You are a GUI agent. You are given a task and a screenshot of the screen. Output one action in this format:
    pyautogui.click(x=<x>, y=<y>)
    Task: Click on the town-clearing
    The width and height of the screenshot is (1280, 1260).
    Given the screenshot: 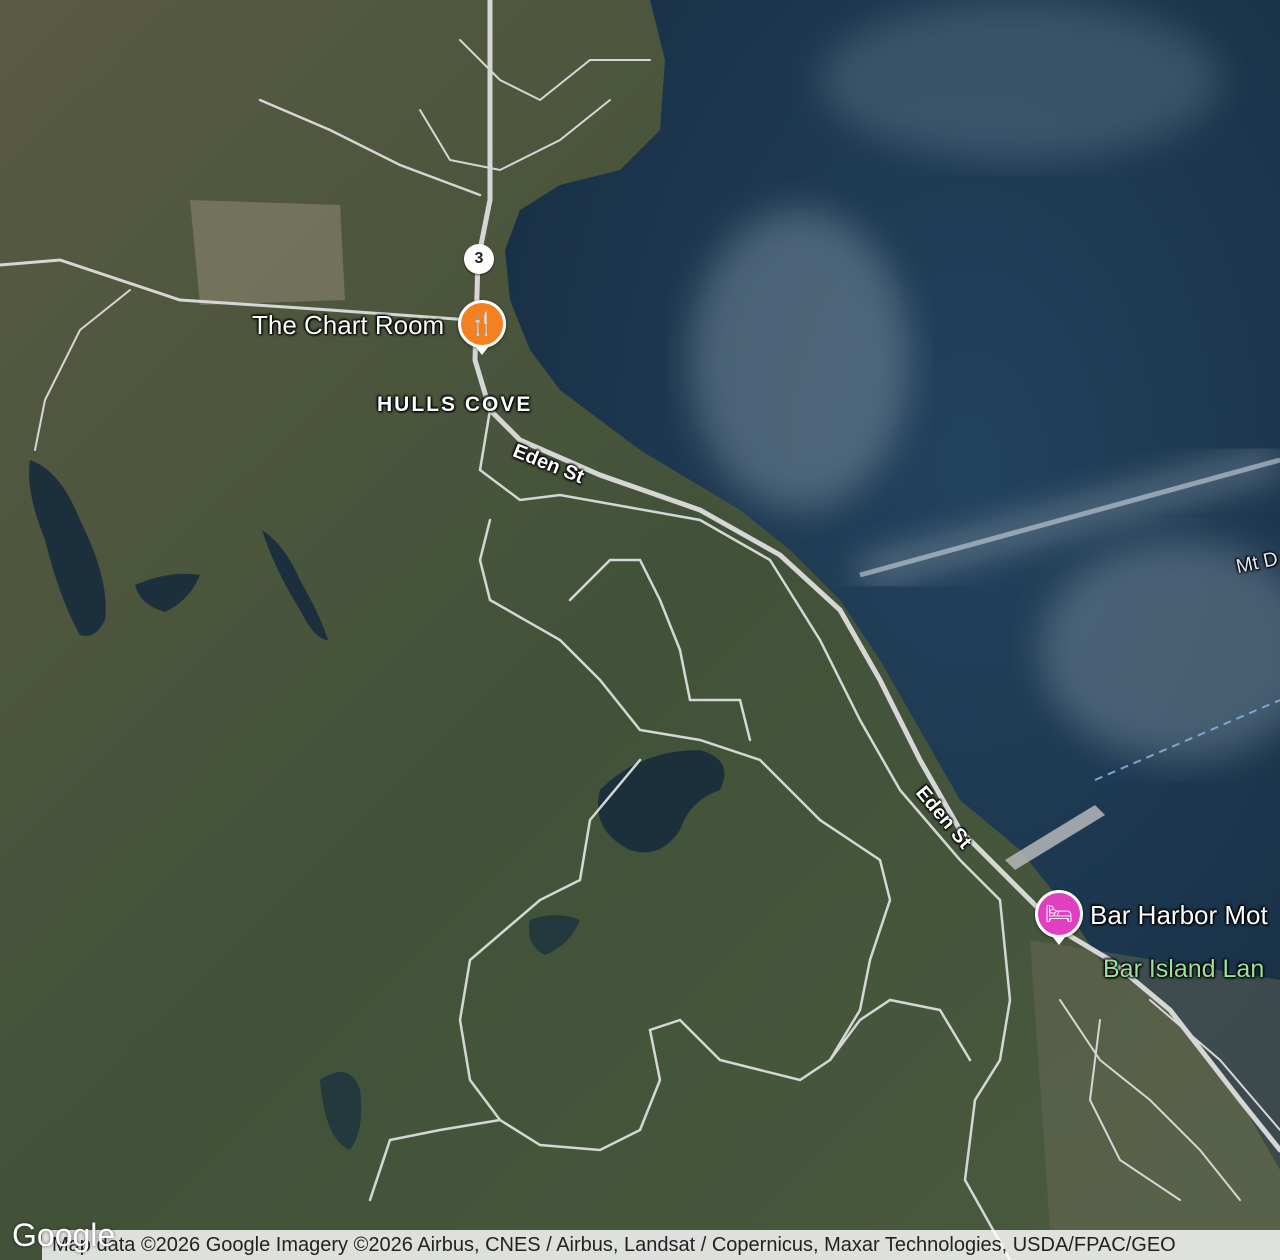 What is the action you would take?
    pyautogui.click(x=267, y=252)
    